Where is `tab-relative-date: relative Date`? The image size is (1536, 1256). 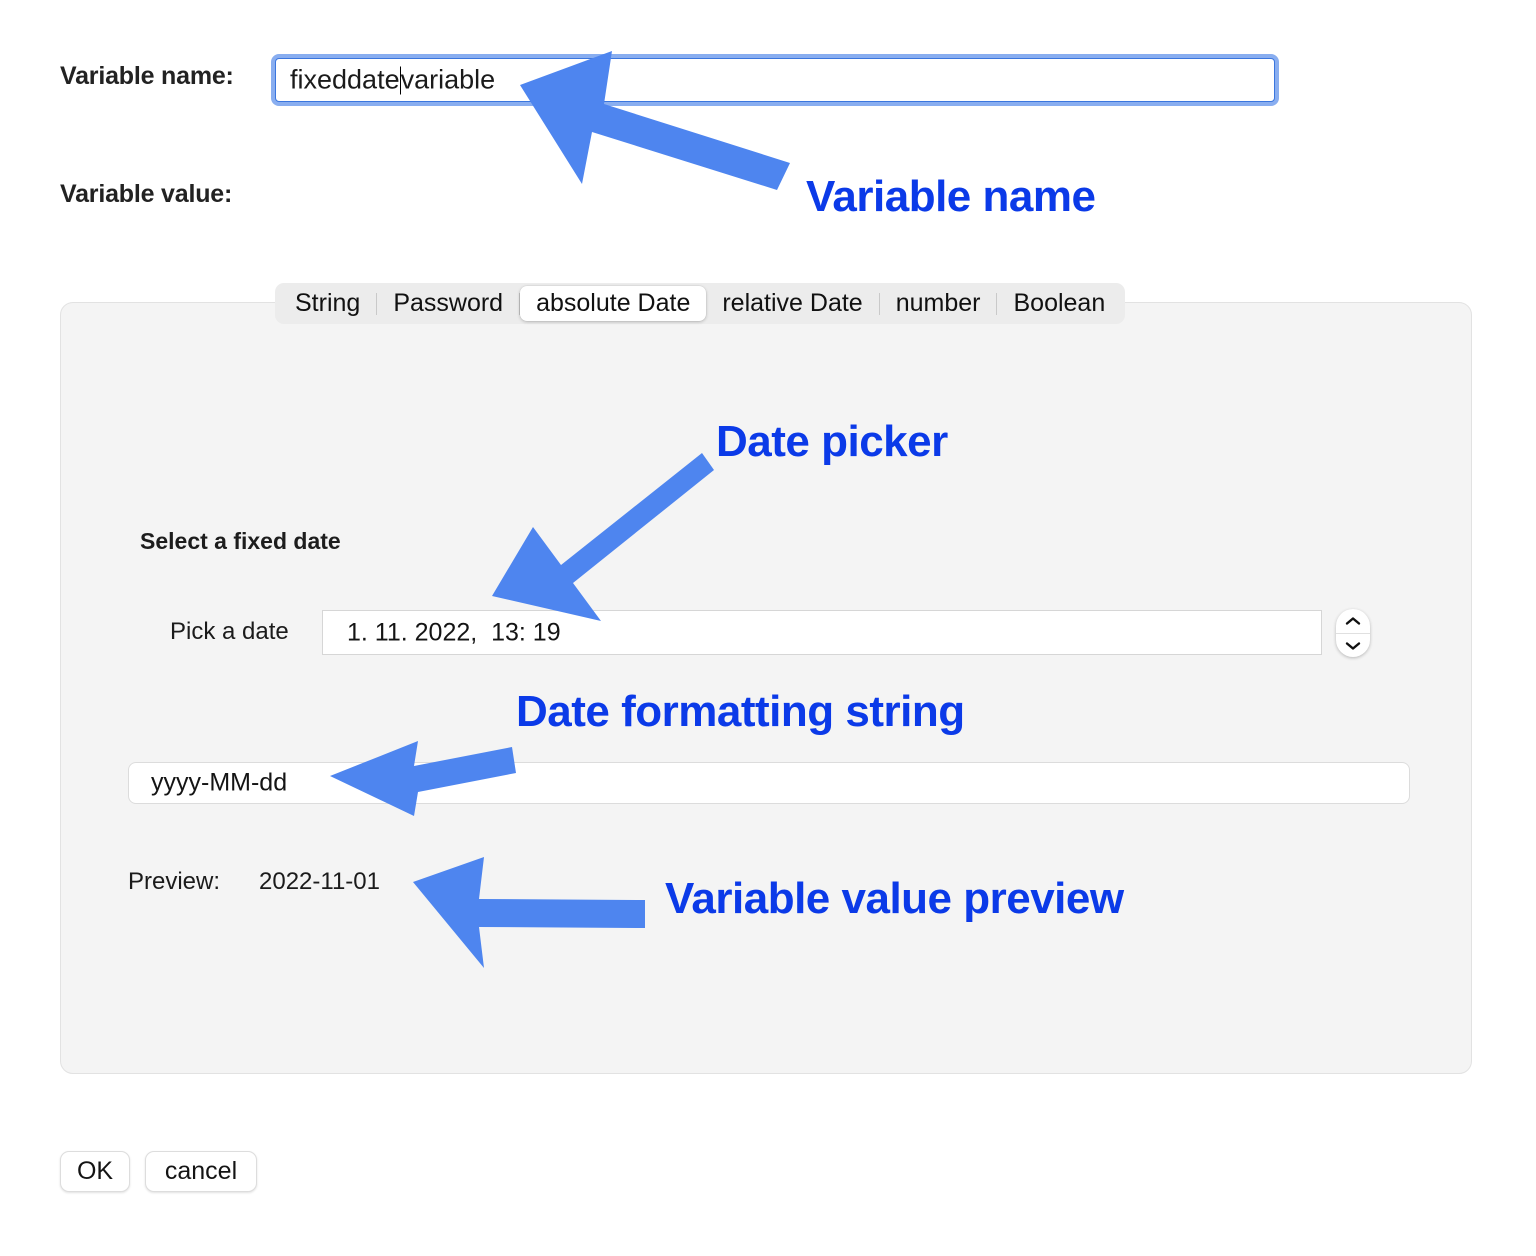 tab-relative-date: relative Date is located at coordinates (792, 303).